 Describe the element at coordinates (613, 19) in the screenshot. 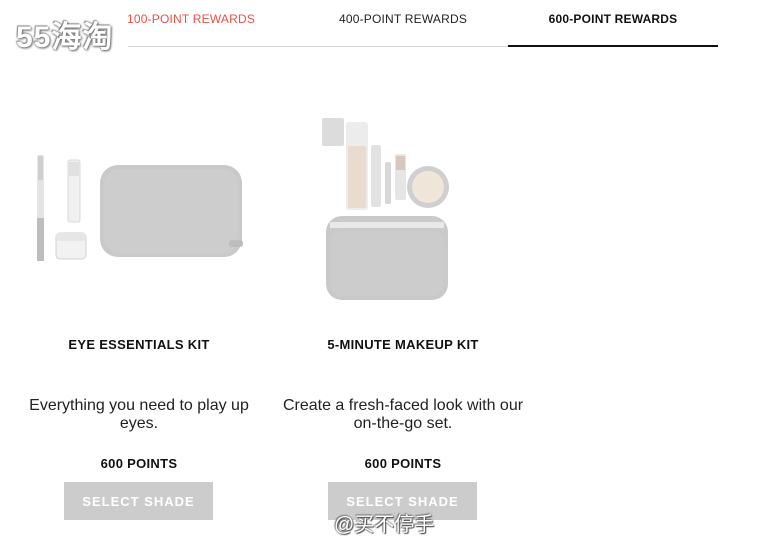

I see `tab-600-label: 600-POINT REWARDS` at that location.